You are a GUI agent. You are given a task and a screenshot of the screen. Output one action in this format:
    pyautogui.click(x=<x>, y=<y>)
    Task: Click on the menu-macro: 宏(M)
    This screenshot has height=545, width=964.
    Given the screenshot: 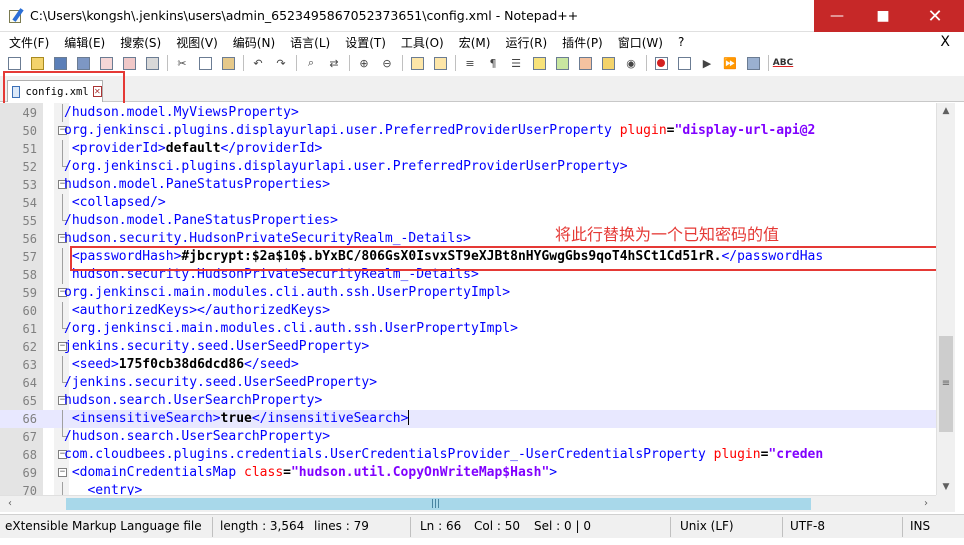 What is the action you would take?
    pyautogui.click(x=473, y=42)
    